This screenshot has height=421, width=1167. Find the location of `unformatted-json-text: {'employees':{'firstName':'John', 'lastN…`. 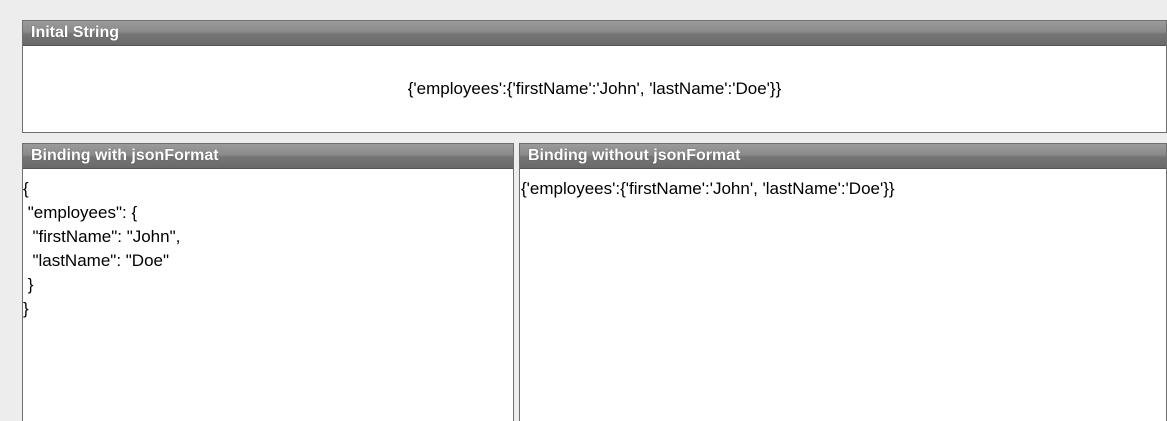

unformatted-json-text: {'employees':{'firstName':'John', 'lastN… is located at coordinates (708, 188).